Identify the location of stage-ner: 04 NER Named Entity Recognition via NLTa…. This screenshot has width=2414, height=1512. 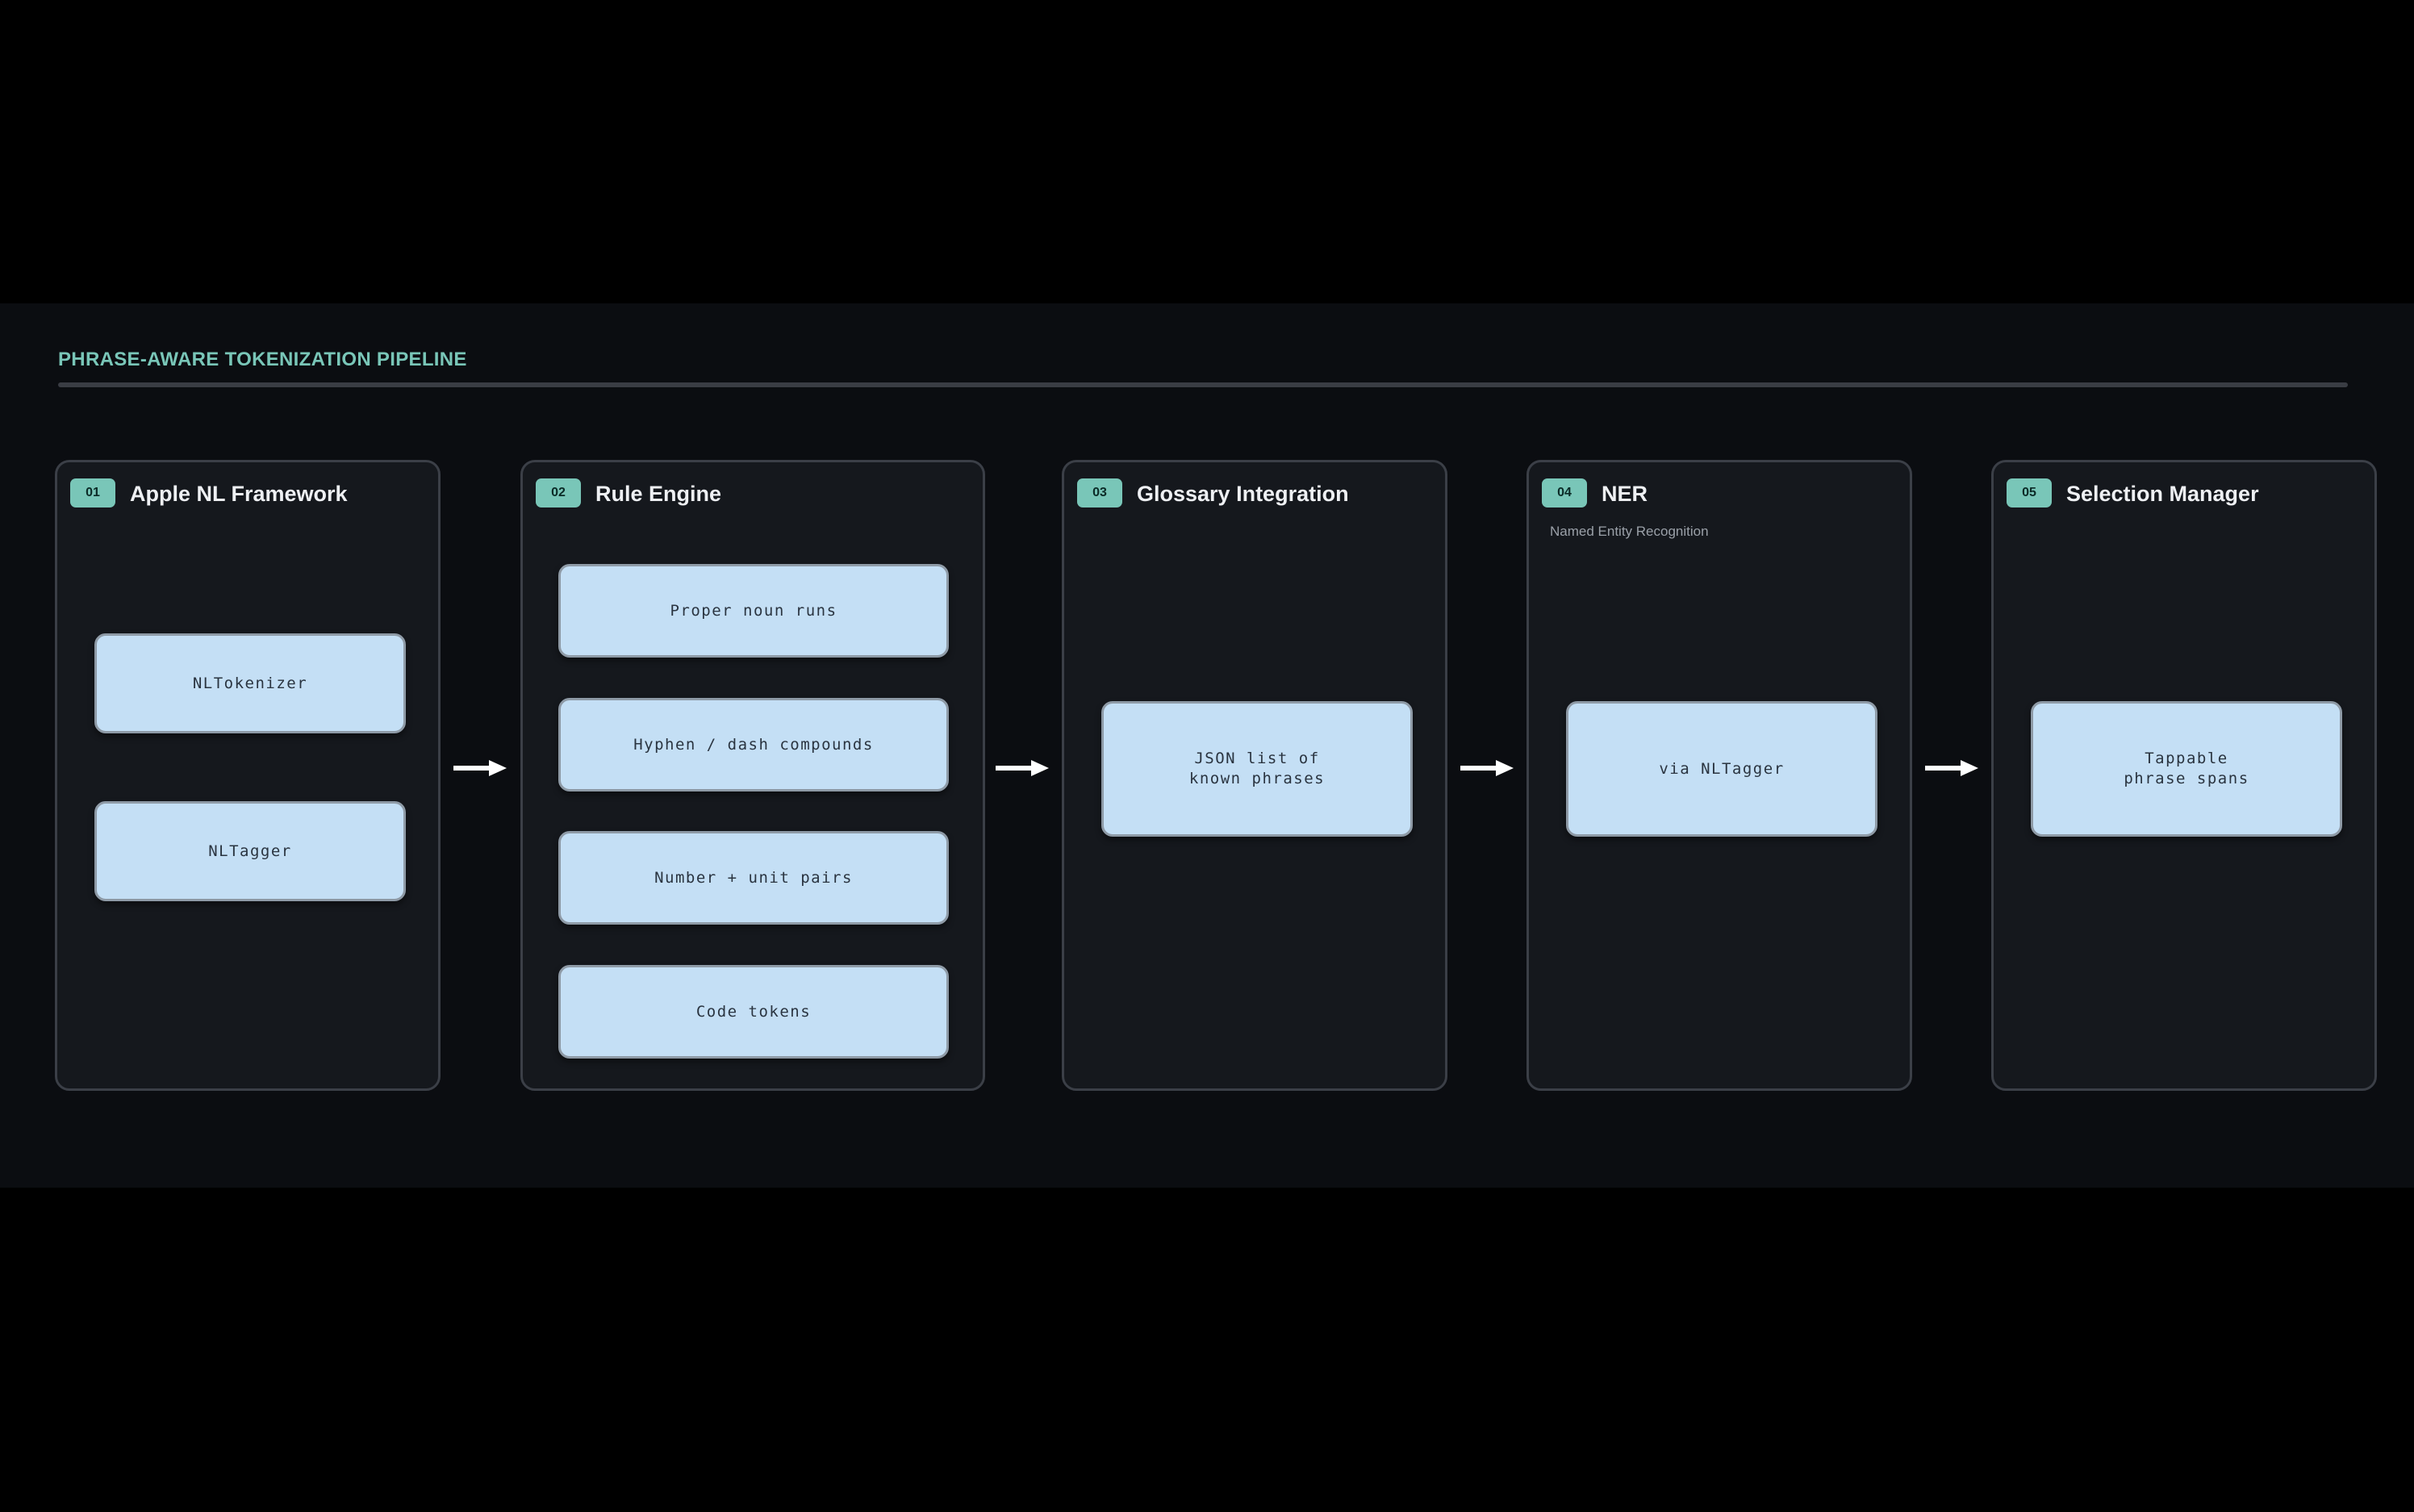
(1719, 775).